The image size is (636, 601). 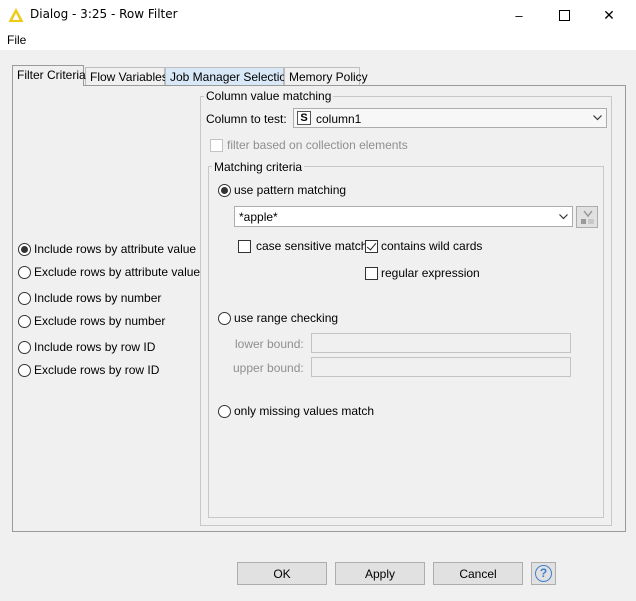 I want to click on radio-pattern-matching: use pattern matching, so click(x=282, y=190).